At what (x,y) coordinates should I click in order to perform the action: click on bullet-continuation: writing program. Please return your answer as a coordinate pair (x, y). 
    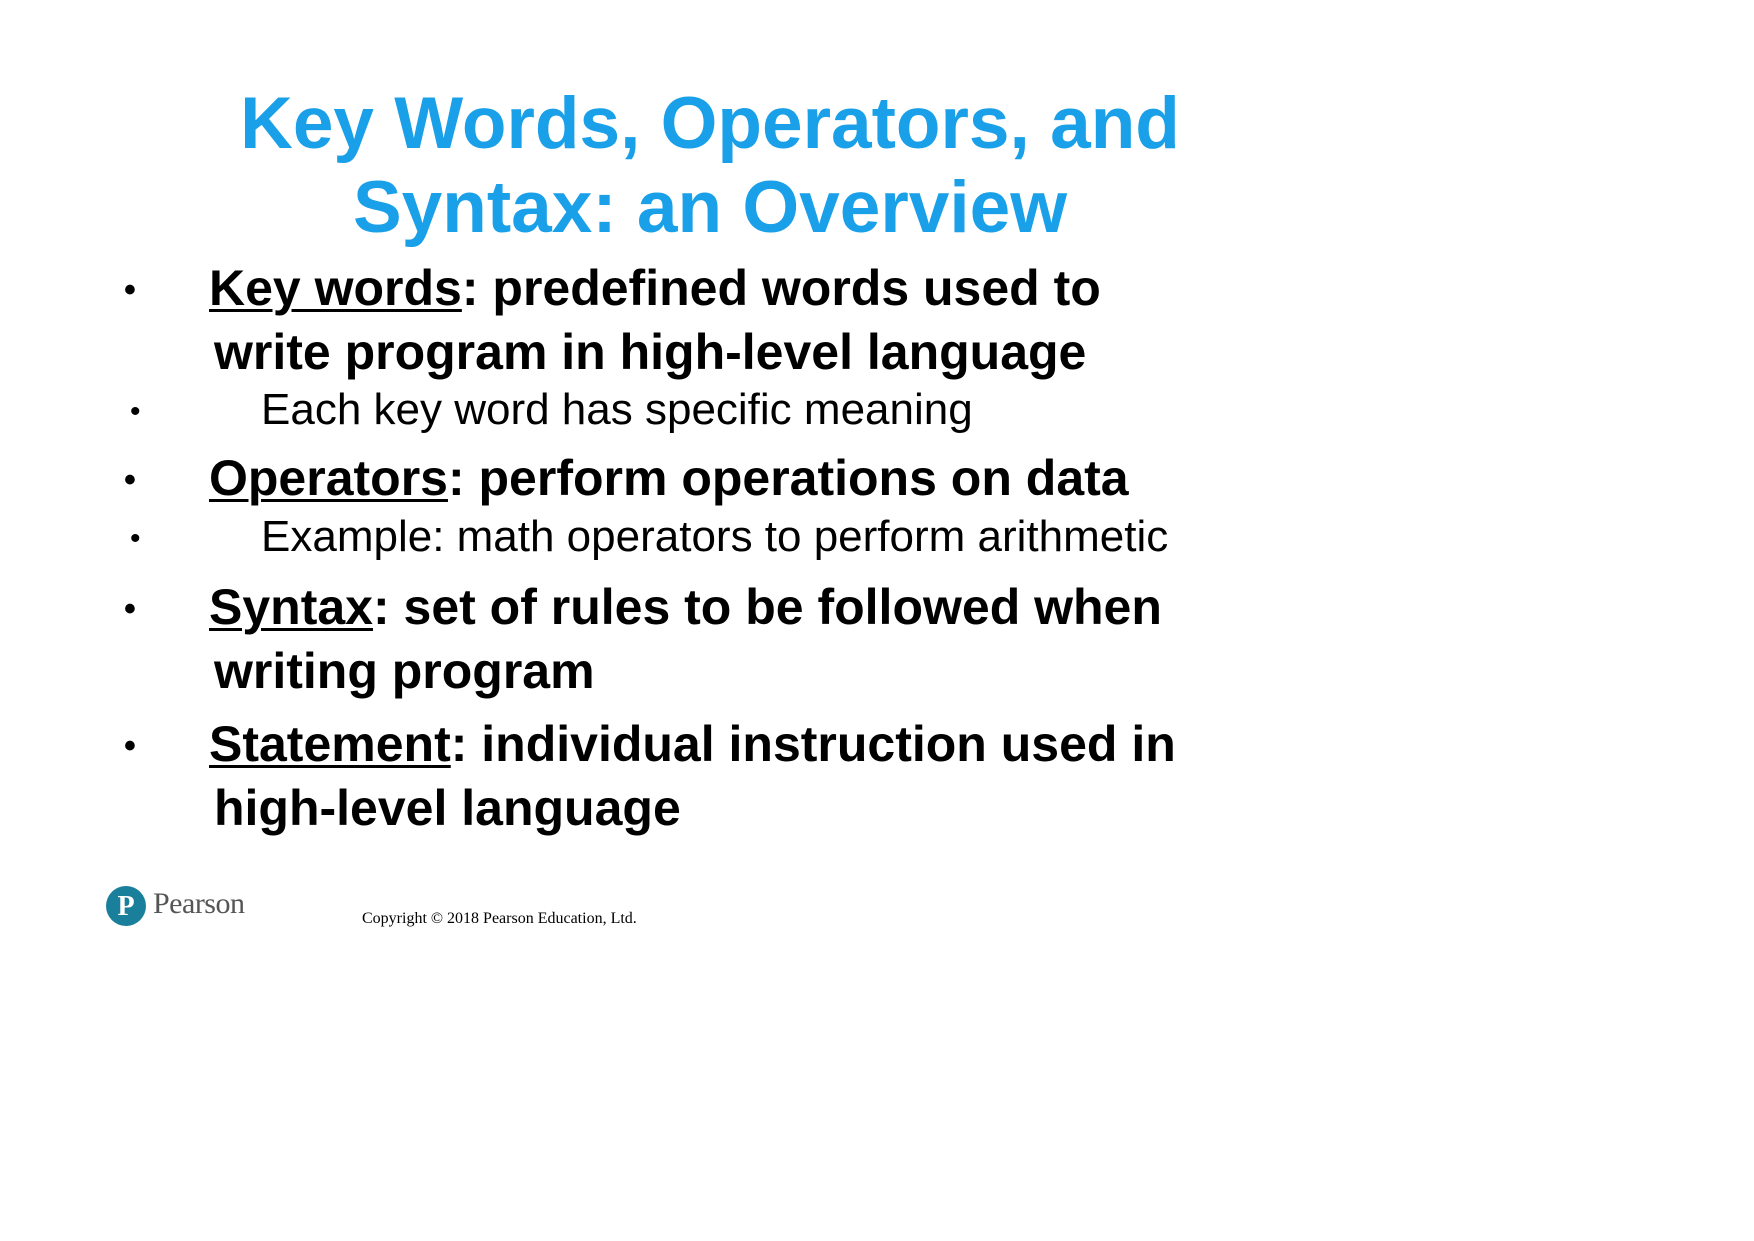
    Looking at the image, I should click on (404, 671).